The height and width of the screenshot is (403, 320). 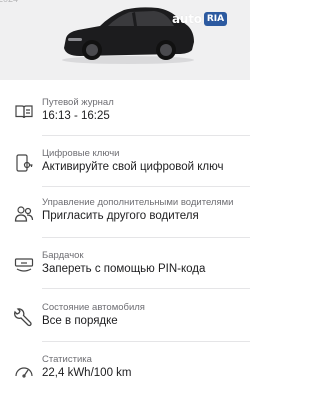 I want to click on watermark-badge: RIA, so click(x=215, y=19).